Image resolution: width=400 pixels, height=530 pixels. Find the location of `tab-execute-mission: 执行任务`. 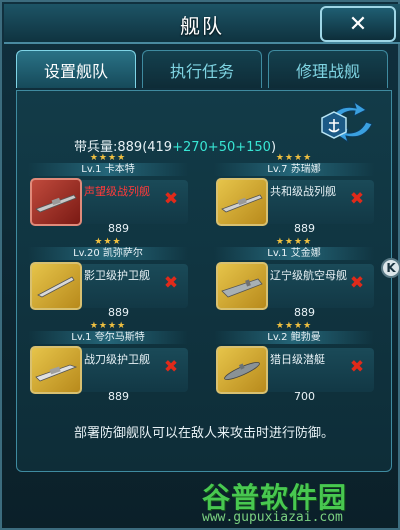

tab-execute-mission: 执行任务 is located at coordinates (202, 69).